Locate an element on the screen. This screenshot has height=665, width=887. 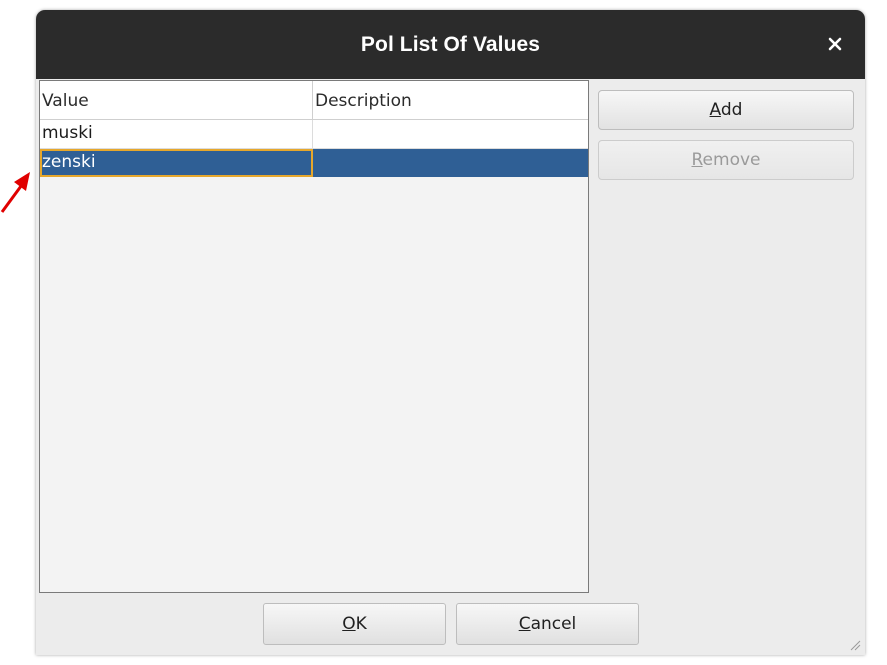
cancel-button: Cancel is located at coordinates (547, 624).